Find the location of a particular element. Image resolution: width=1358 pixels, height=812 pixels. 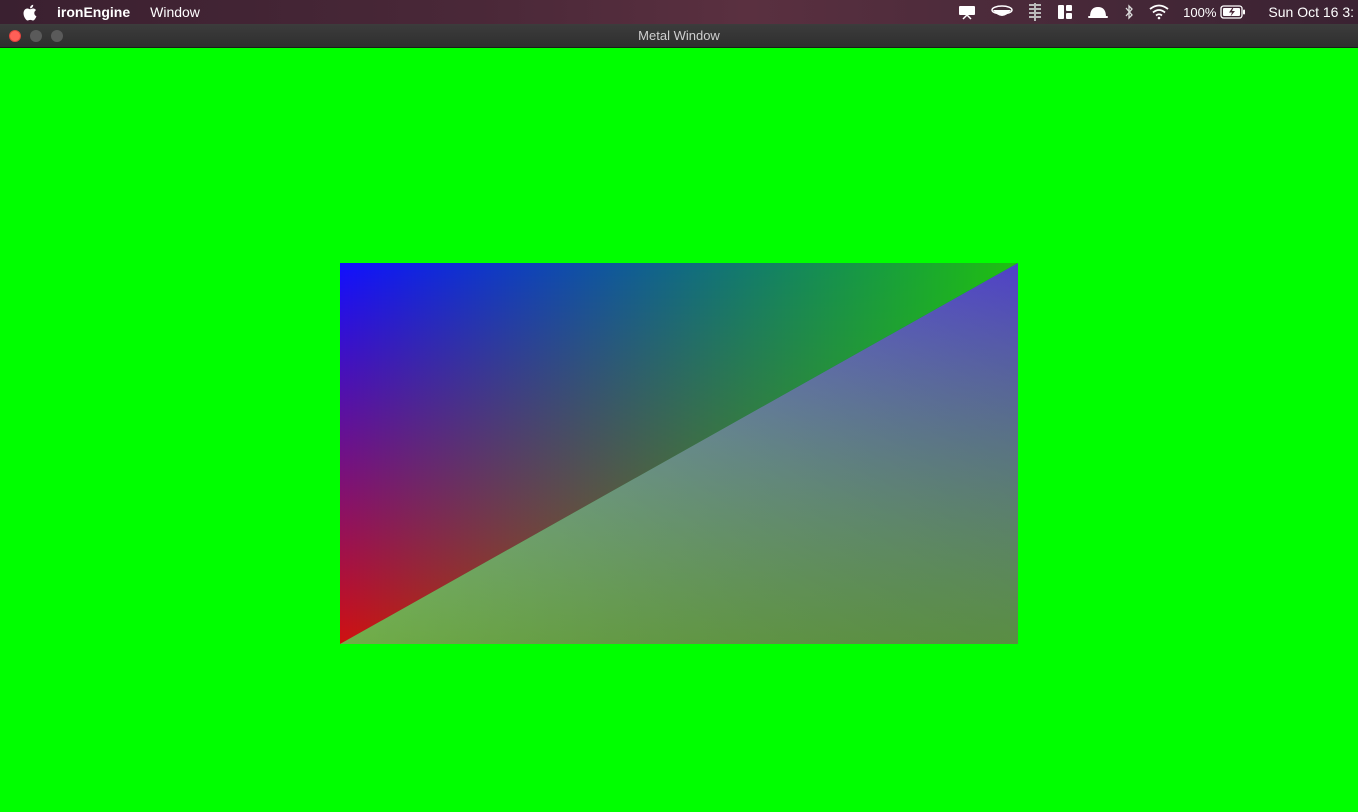

status-area: 100% Sun Oct 16 3: is located at coordinates (1150, 12).